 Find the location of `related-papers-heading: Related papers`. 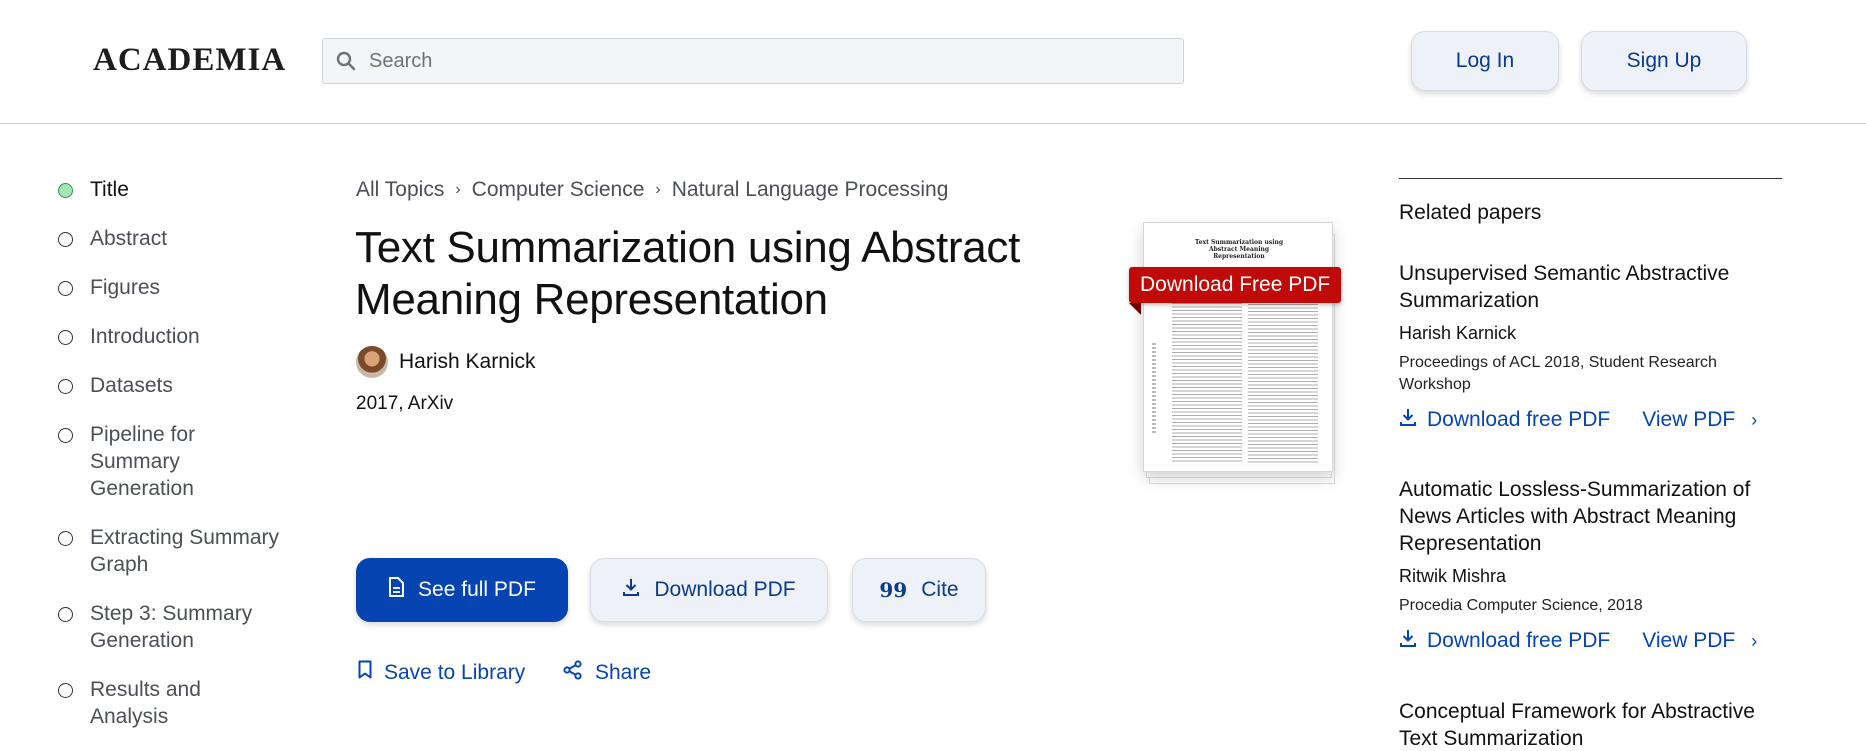

related-papers-heading: Related papers is located at coordinates (1470, 212).